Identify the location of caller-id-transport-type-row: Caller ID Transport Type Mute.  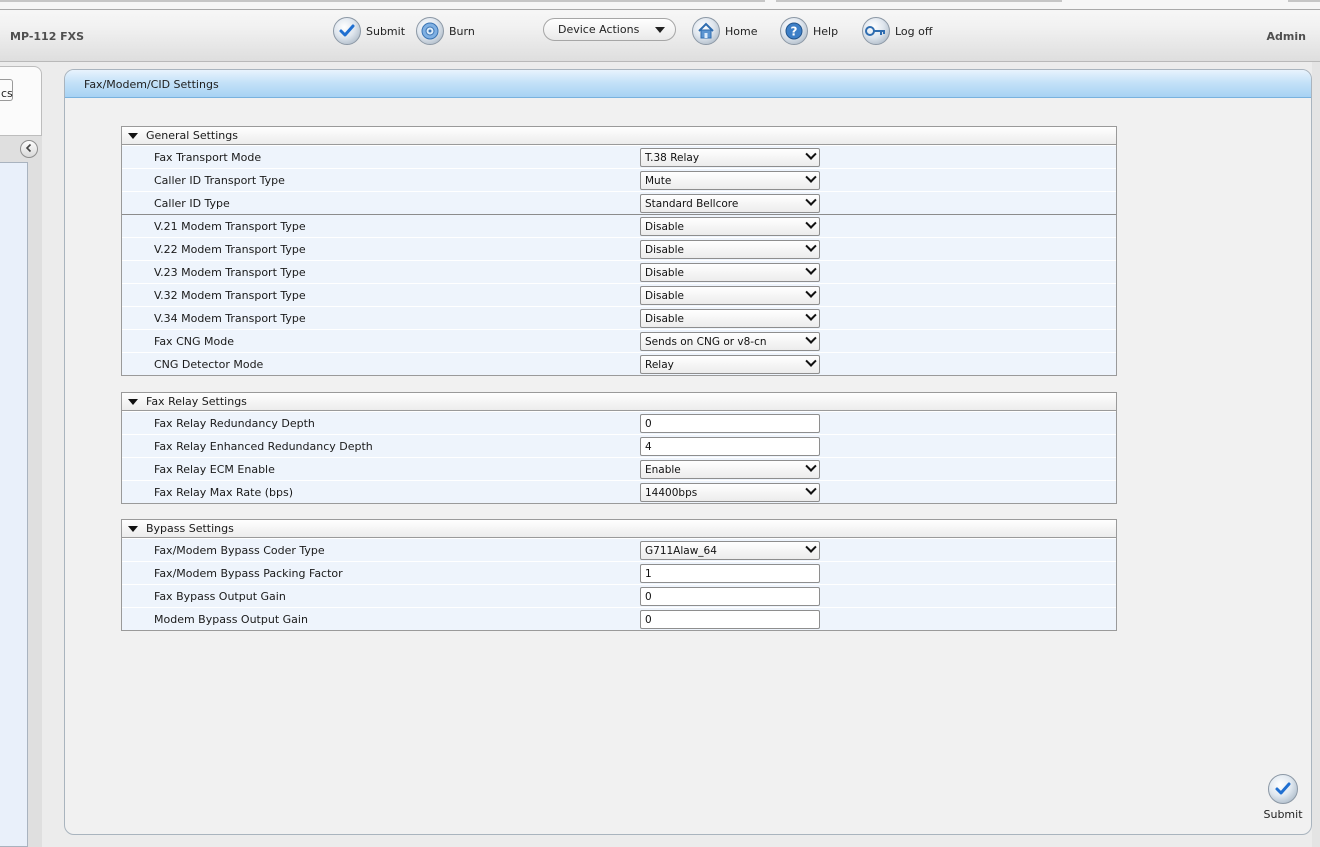
(619, 179).